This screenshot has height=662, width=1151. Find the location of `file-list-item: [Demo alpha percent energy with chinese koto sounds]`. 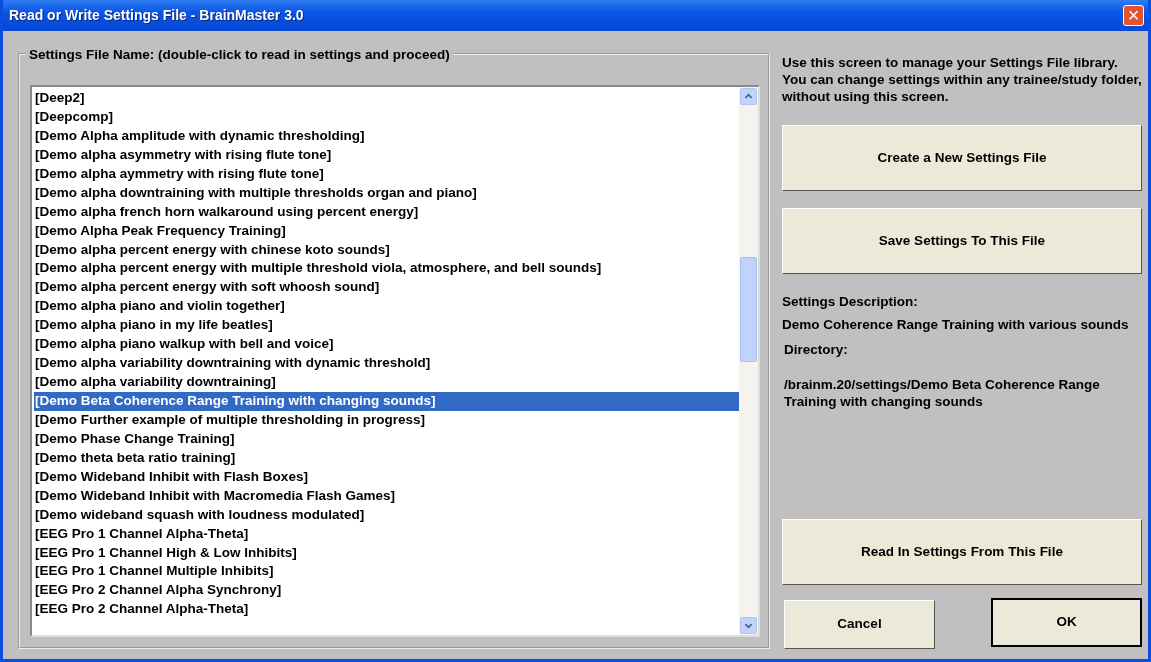

file-list-item: [Demo alpha percent energy with chinese koto sounds] is located at coordinates (386, 250).